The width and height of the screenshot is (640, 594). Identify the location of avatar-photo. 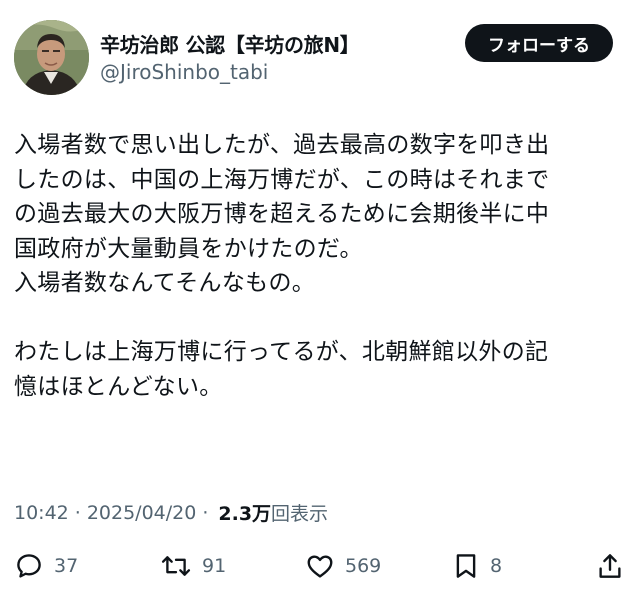
(51, 57).